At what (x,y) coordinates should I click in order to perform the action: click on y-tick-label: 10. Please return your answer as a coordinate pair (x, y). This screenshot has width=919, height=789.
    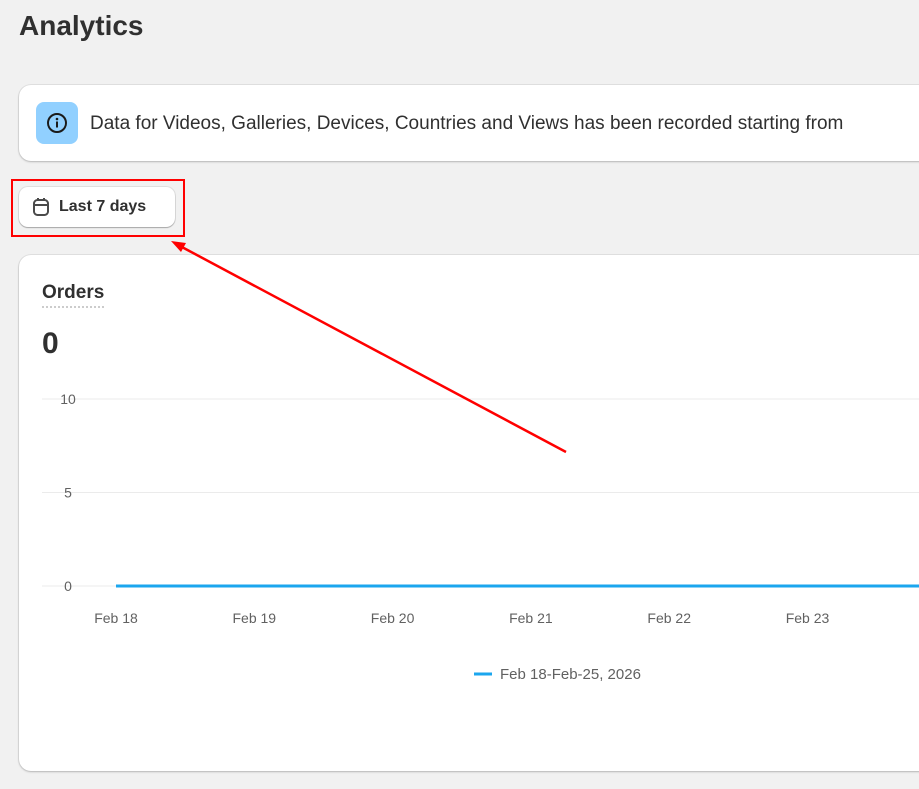
    Looking at the image, I should click on (68, 399).